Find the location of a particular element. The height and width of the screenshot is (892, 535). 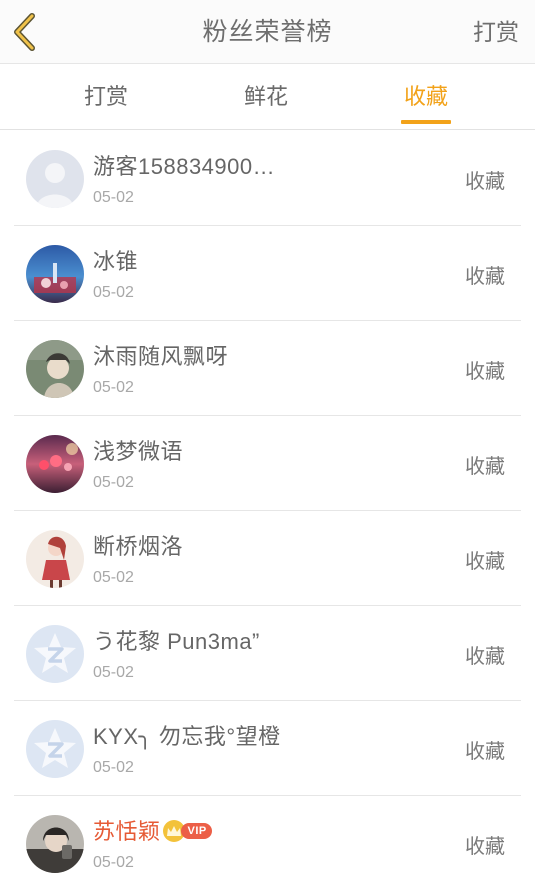

user-name: 冰锥 is located at coordinates (116, 261).